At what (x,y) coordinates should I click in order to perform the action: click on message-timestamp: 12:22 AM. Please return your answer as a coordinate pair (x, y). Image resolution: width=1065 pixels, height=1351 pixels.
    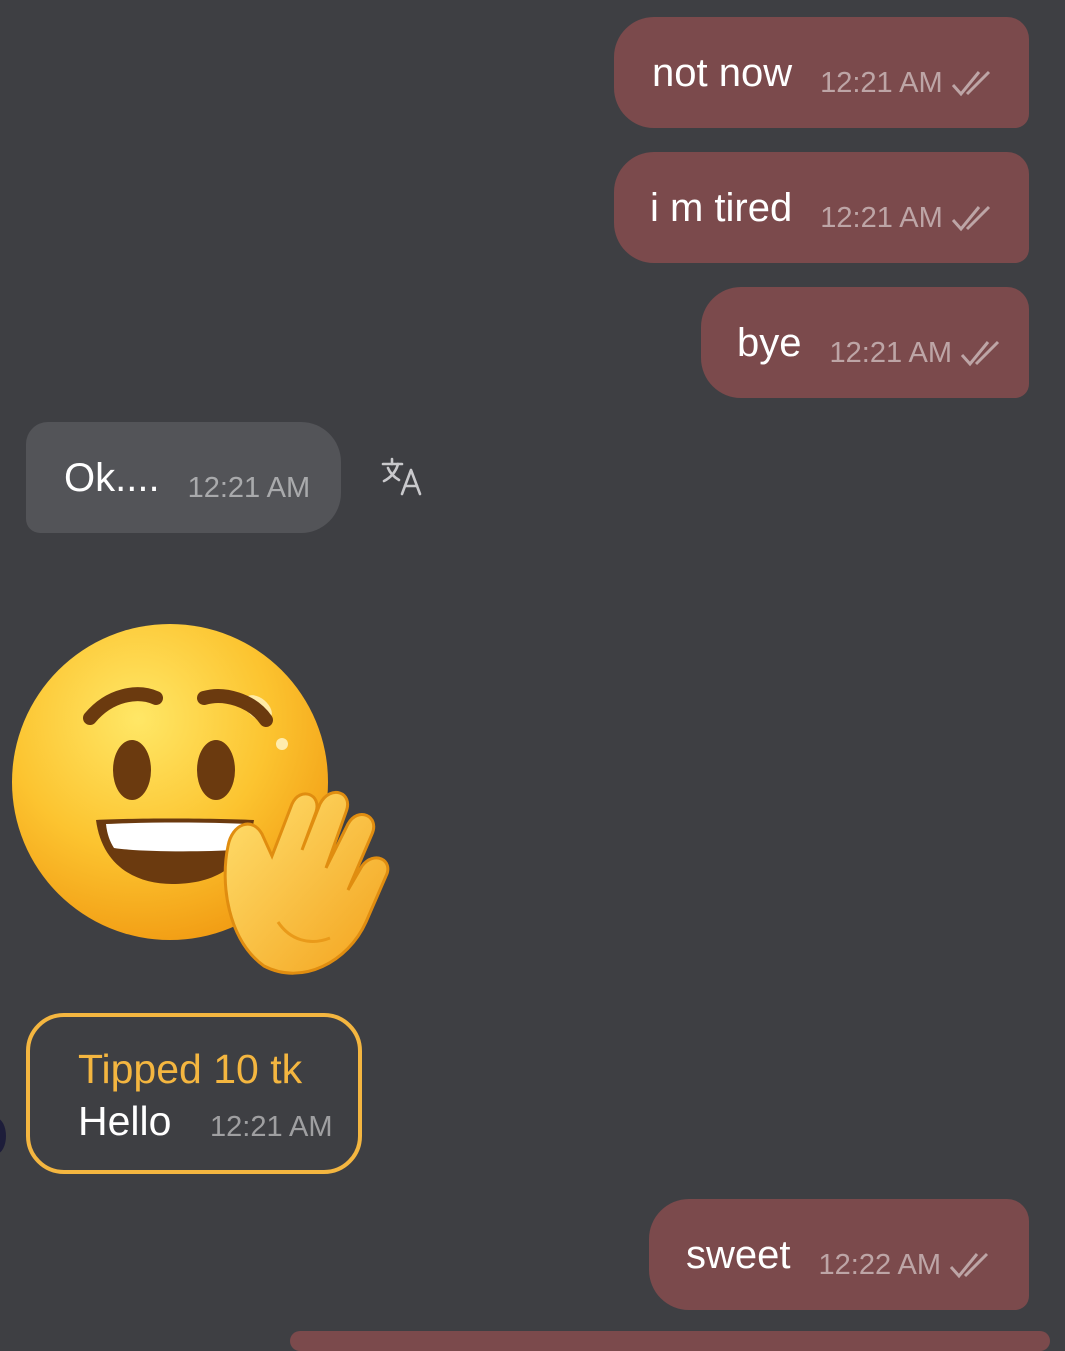
    Looking at the image, I should click on (880, 1265).